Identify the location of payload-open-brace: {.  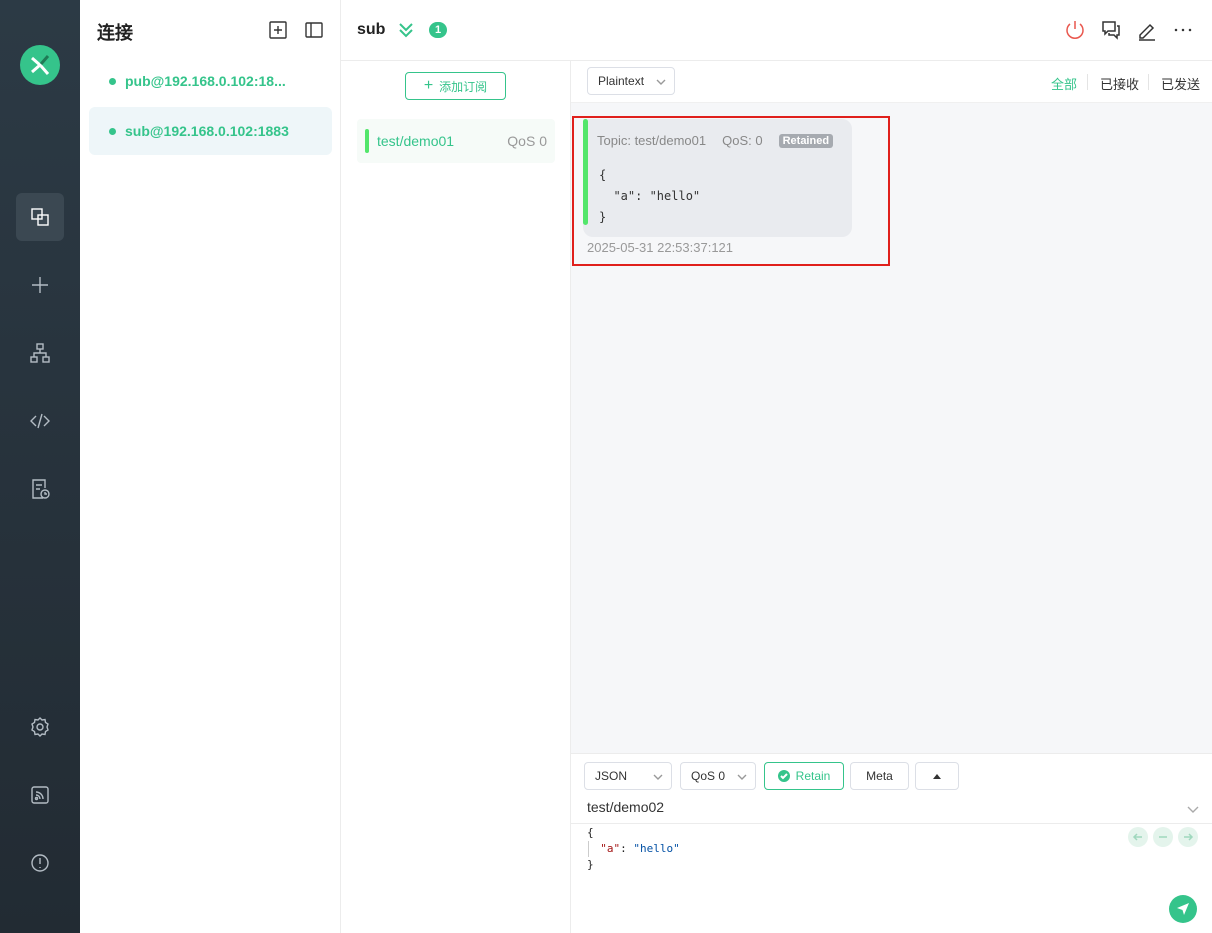
(590, 832).